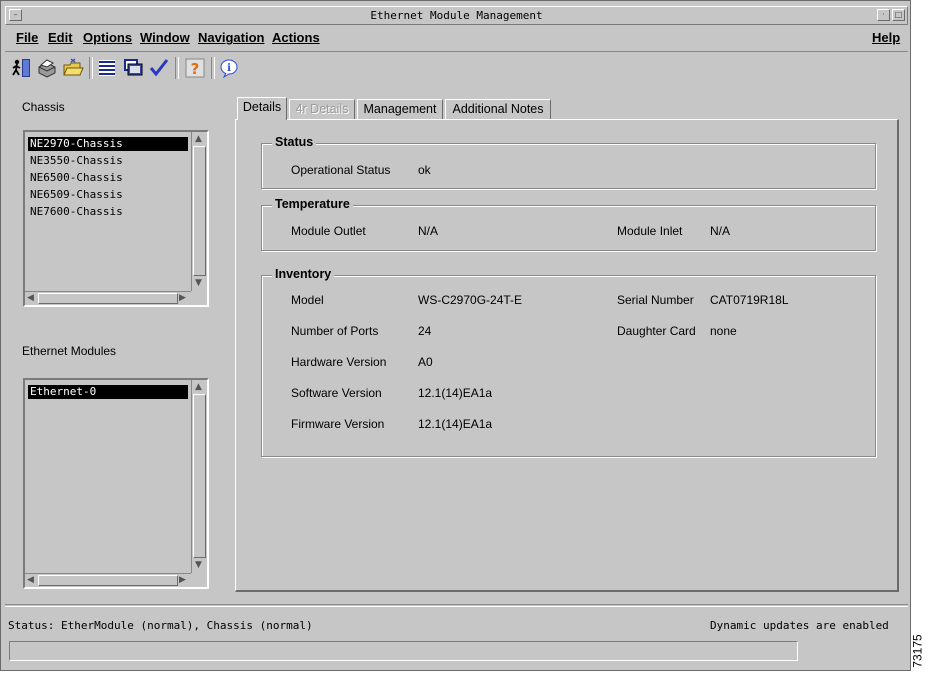 This screenshot has height=674, width=929. I want to click on ethernet-modules-label: Ethernet Modules, so click(69, 351).